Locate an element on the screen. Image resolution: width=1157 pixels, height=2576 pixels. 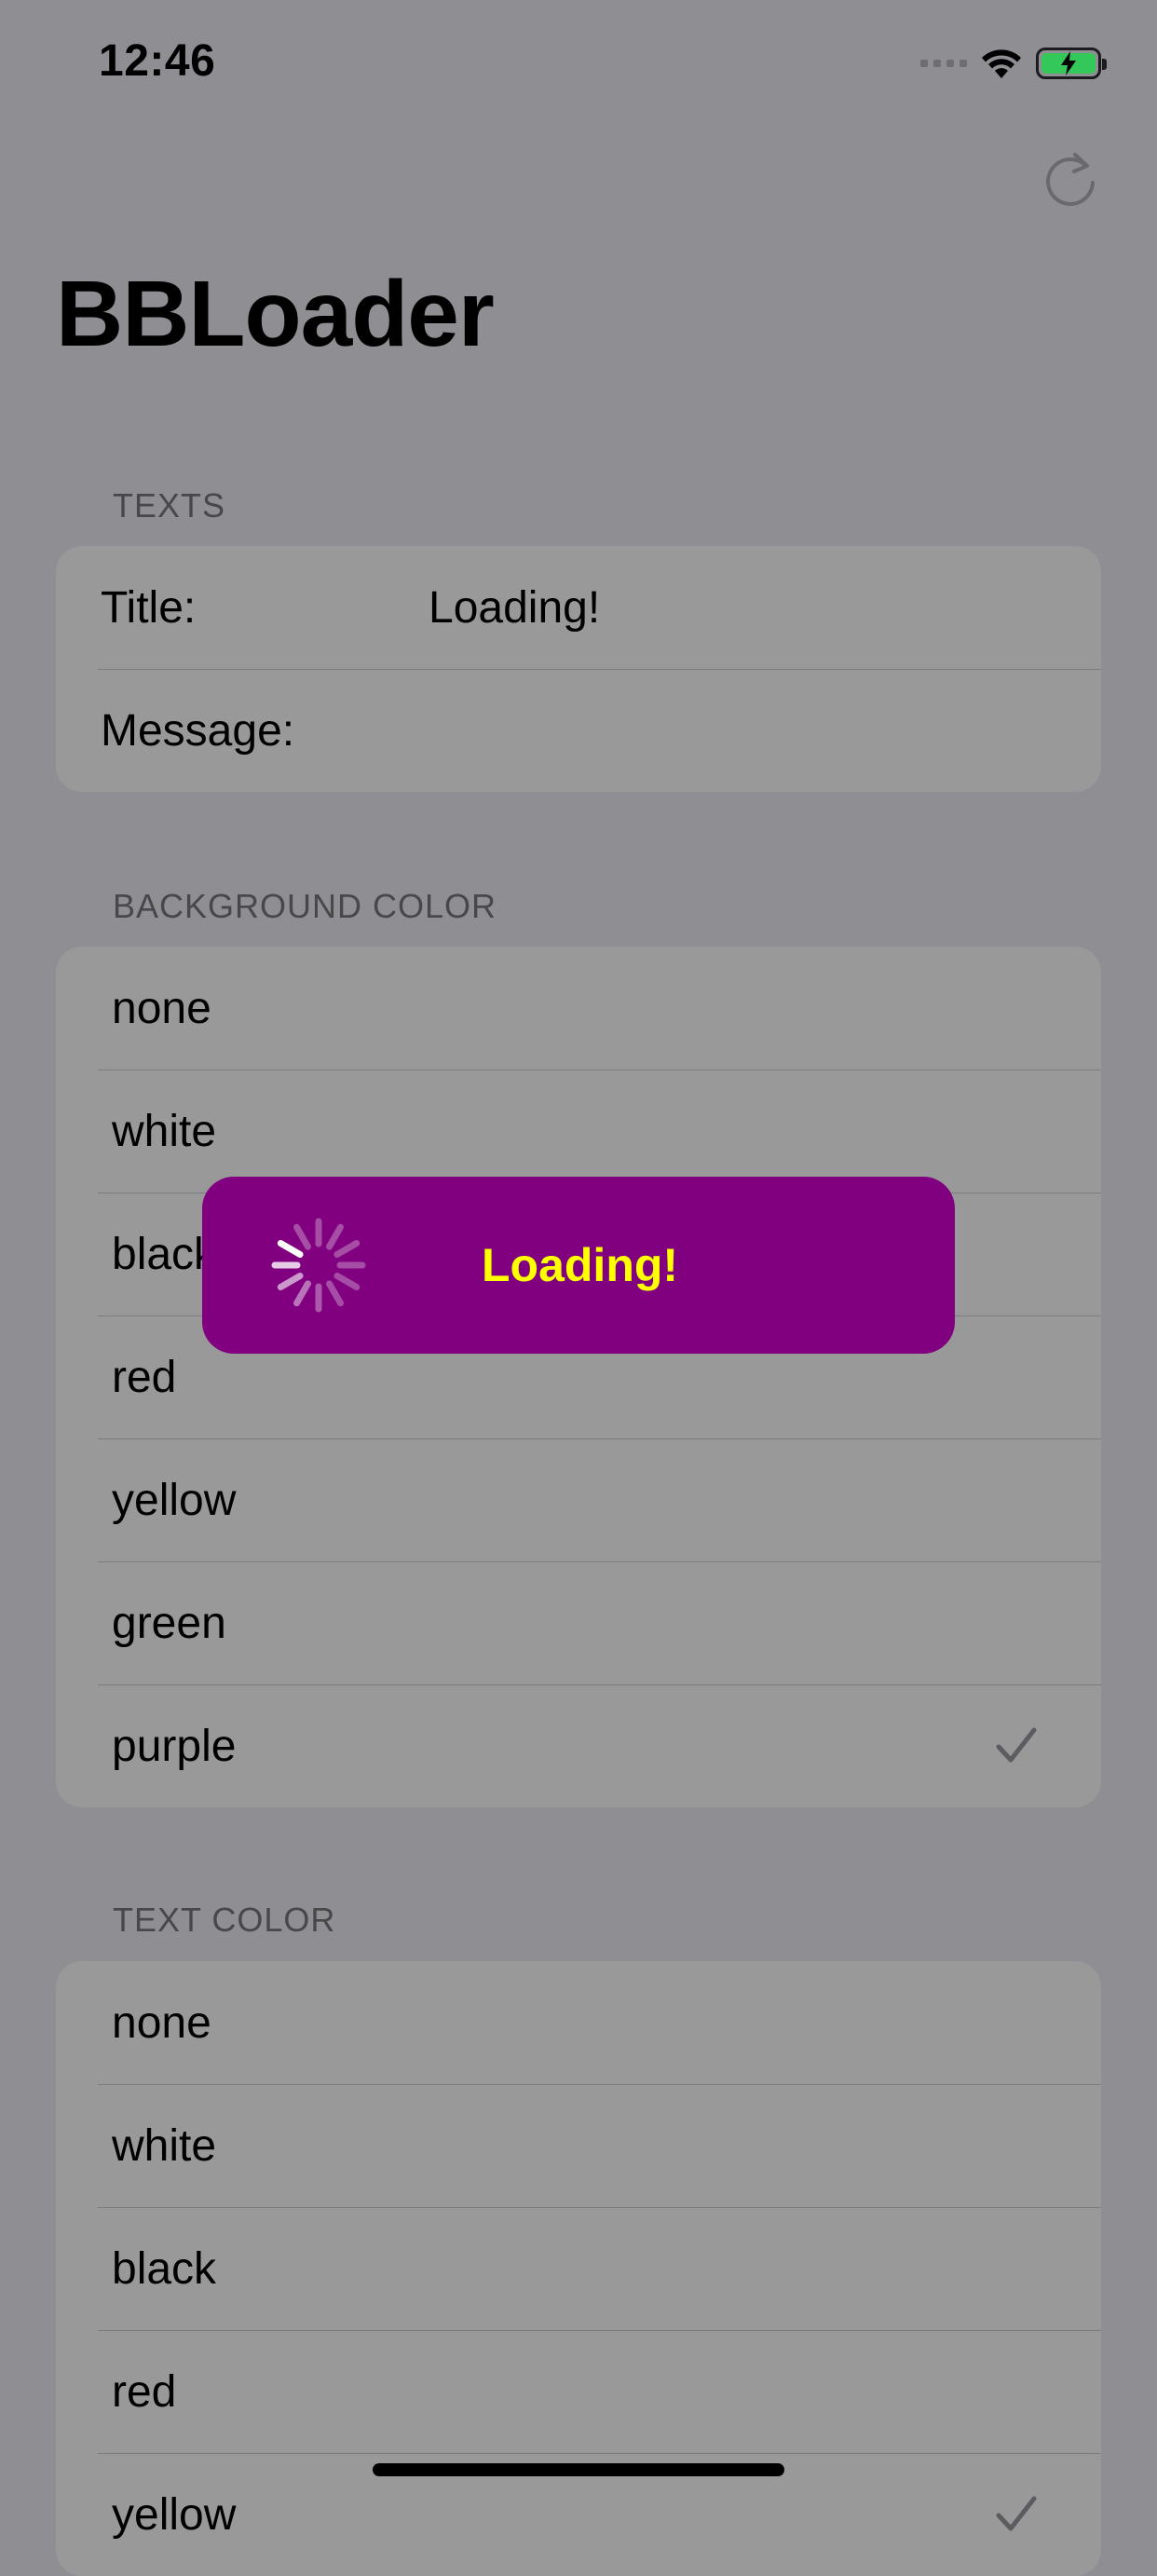
text-color-option-black: black is located at coordinates (578, 2268).